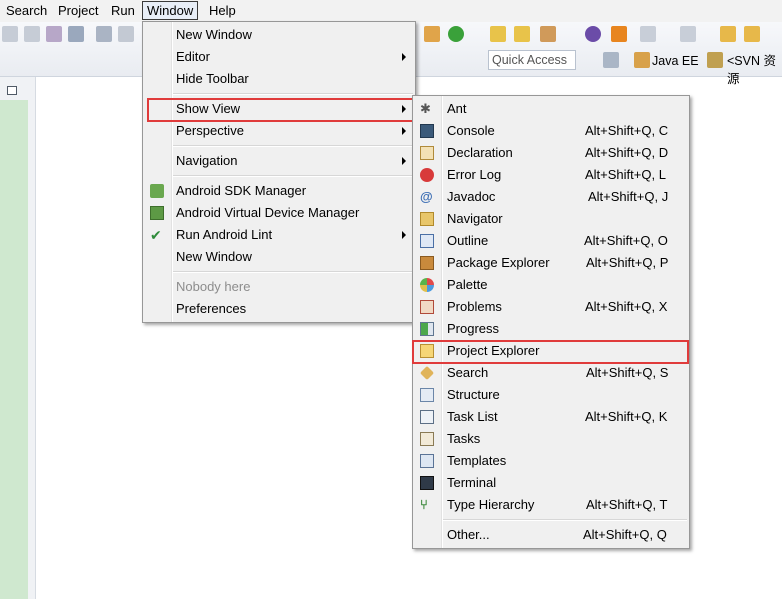  Describe the element at coordinates (427, 417) in the screenshot. I see `task-list-icon` at that location.